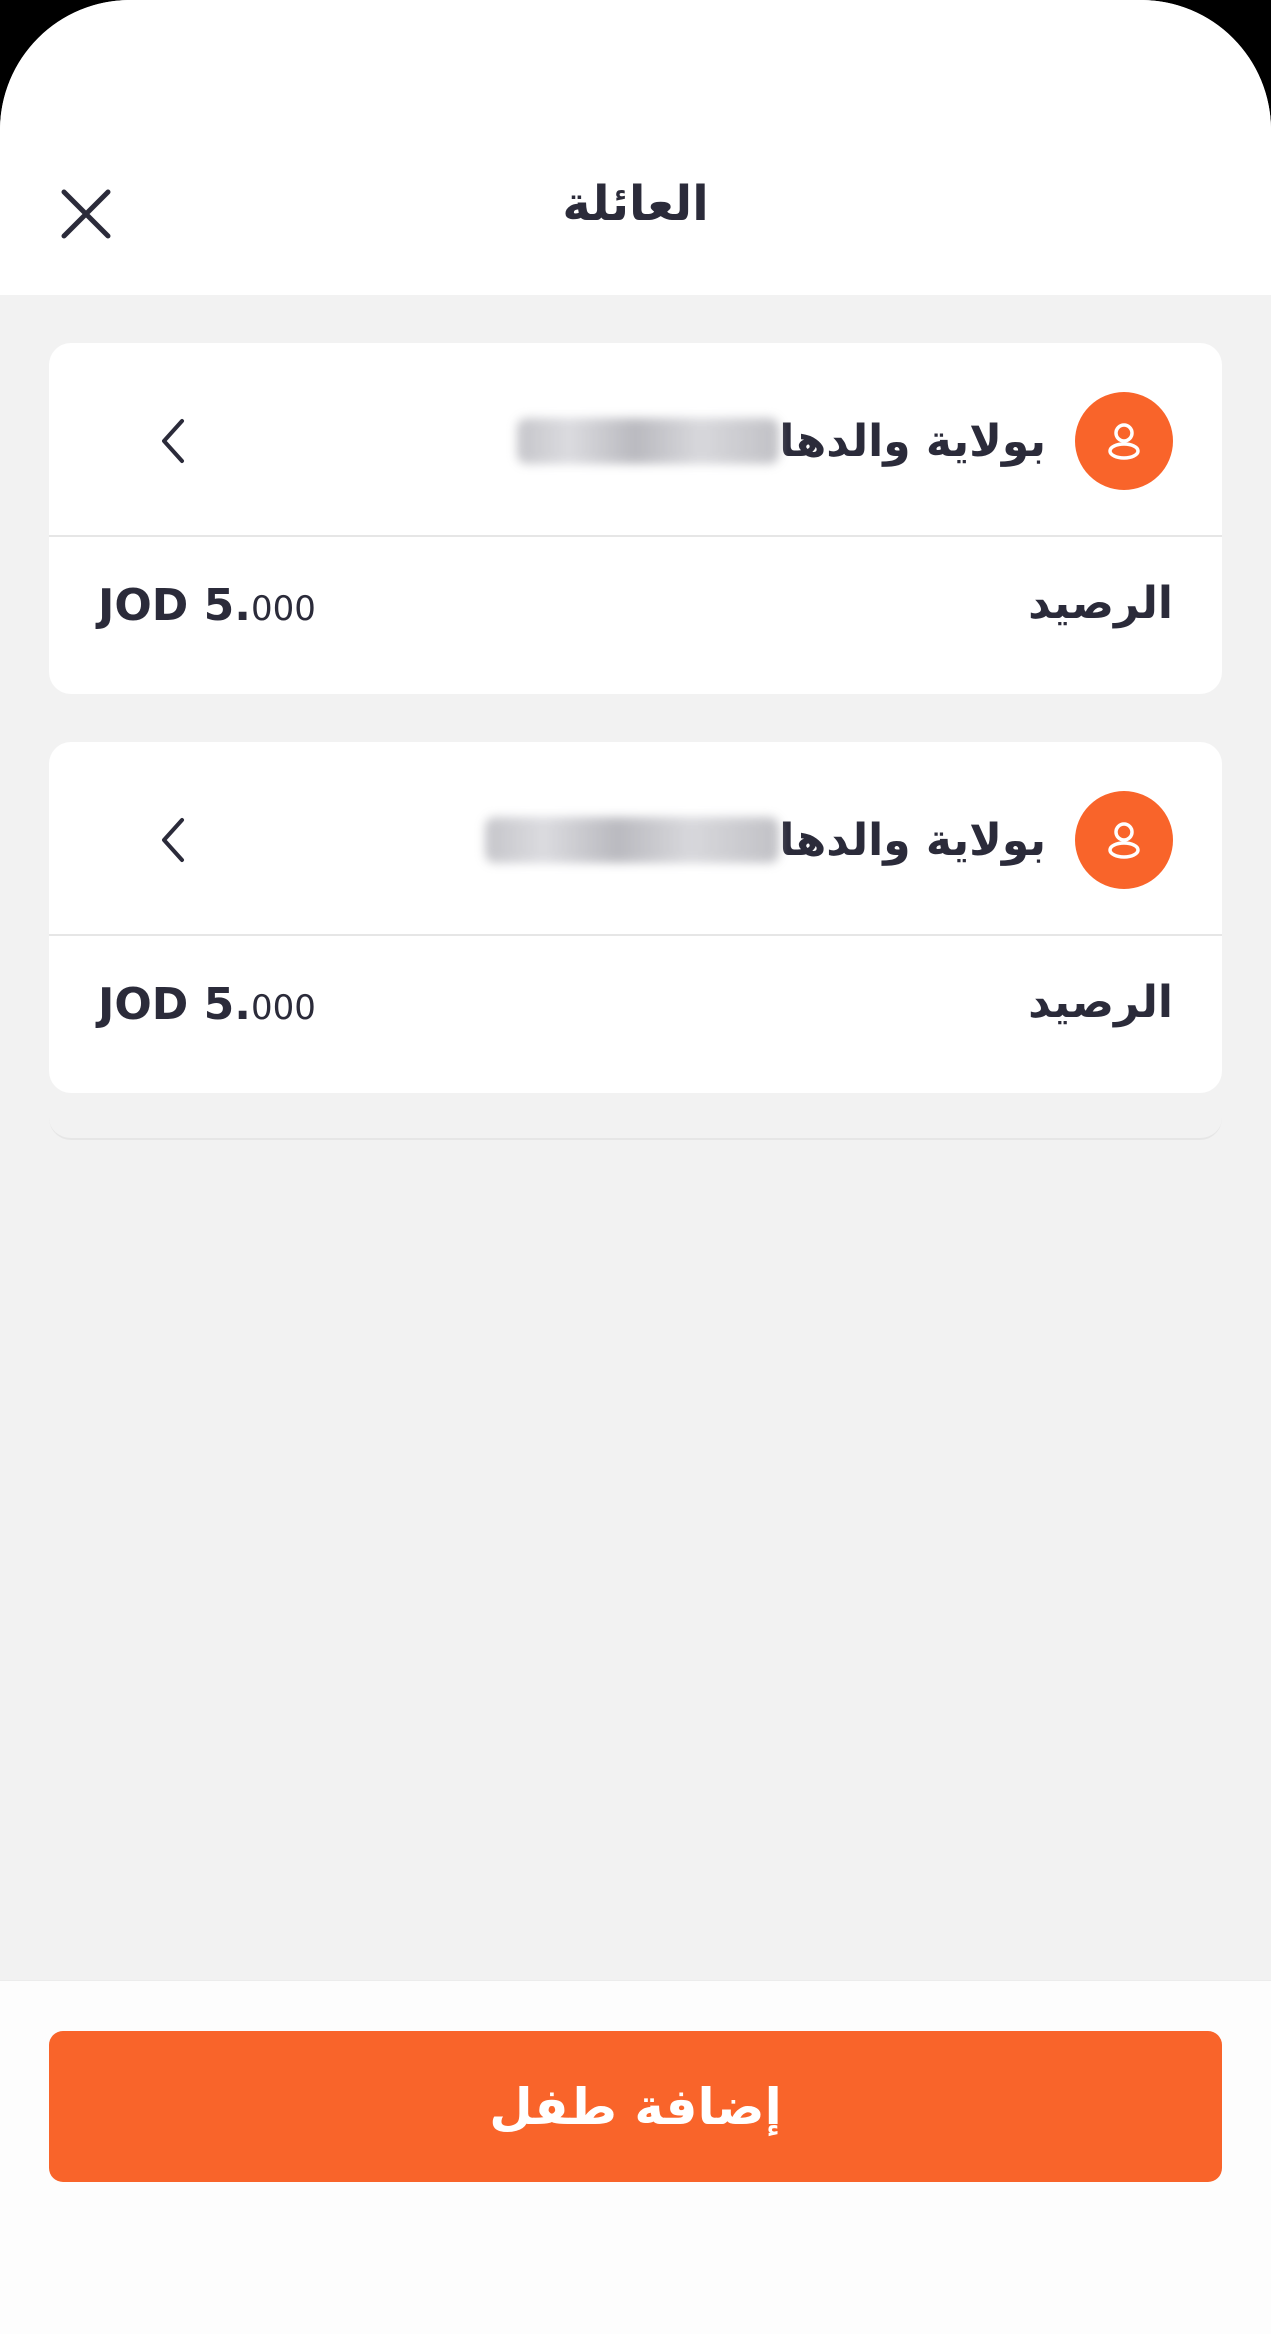 The height and width of the screenshot is (2334, 1271). I want to click on list-end-divider, so click(635, 1125).